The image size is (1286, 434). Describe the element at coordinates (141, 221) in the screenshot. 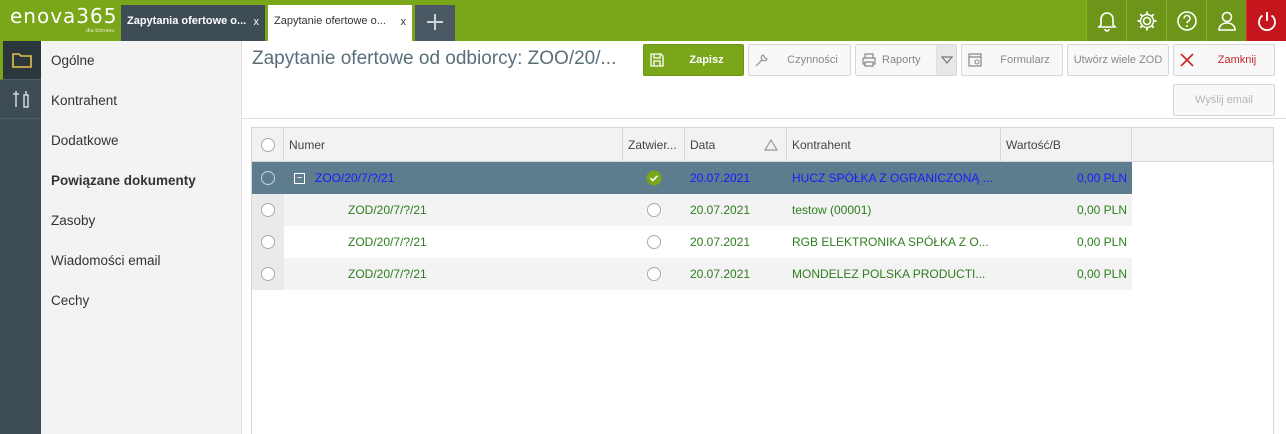

I see `sidebar-item-resources: Zasoby` at that location.